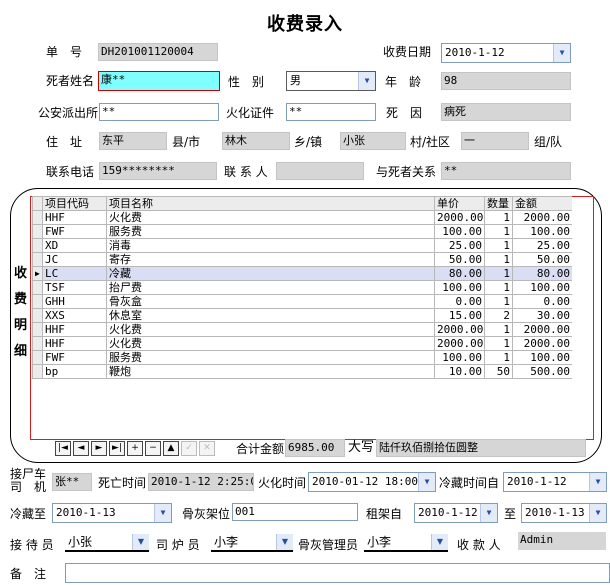 This screenshot has width=610, height=585. What do you see at coordinates (459, 301) in the screenshot?
I see `cell-price: 0.00` at bounding box center [459, 301].